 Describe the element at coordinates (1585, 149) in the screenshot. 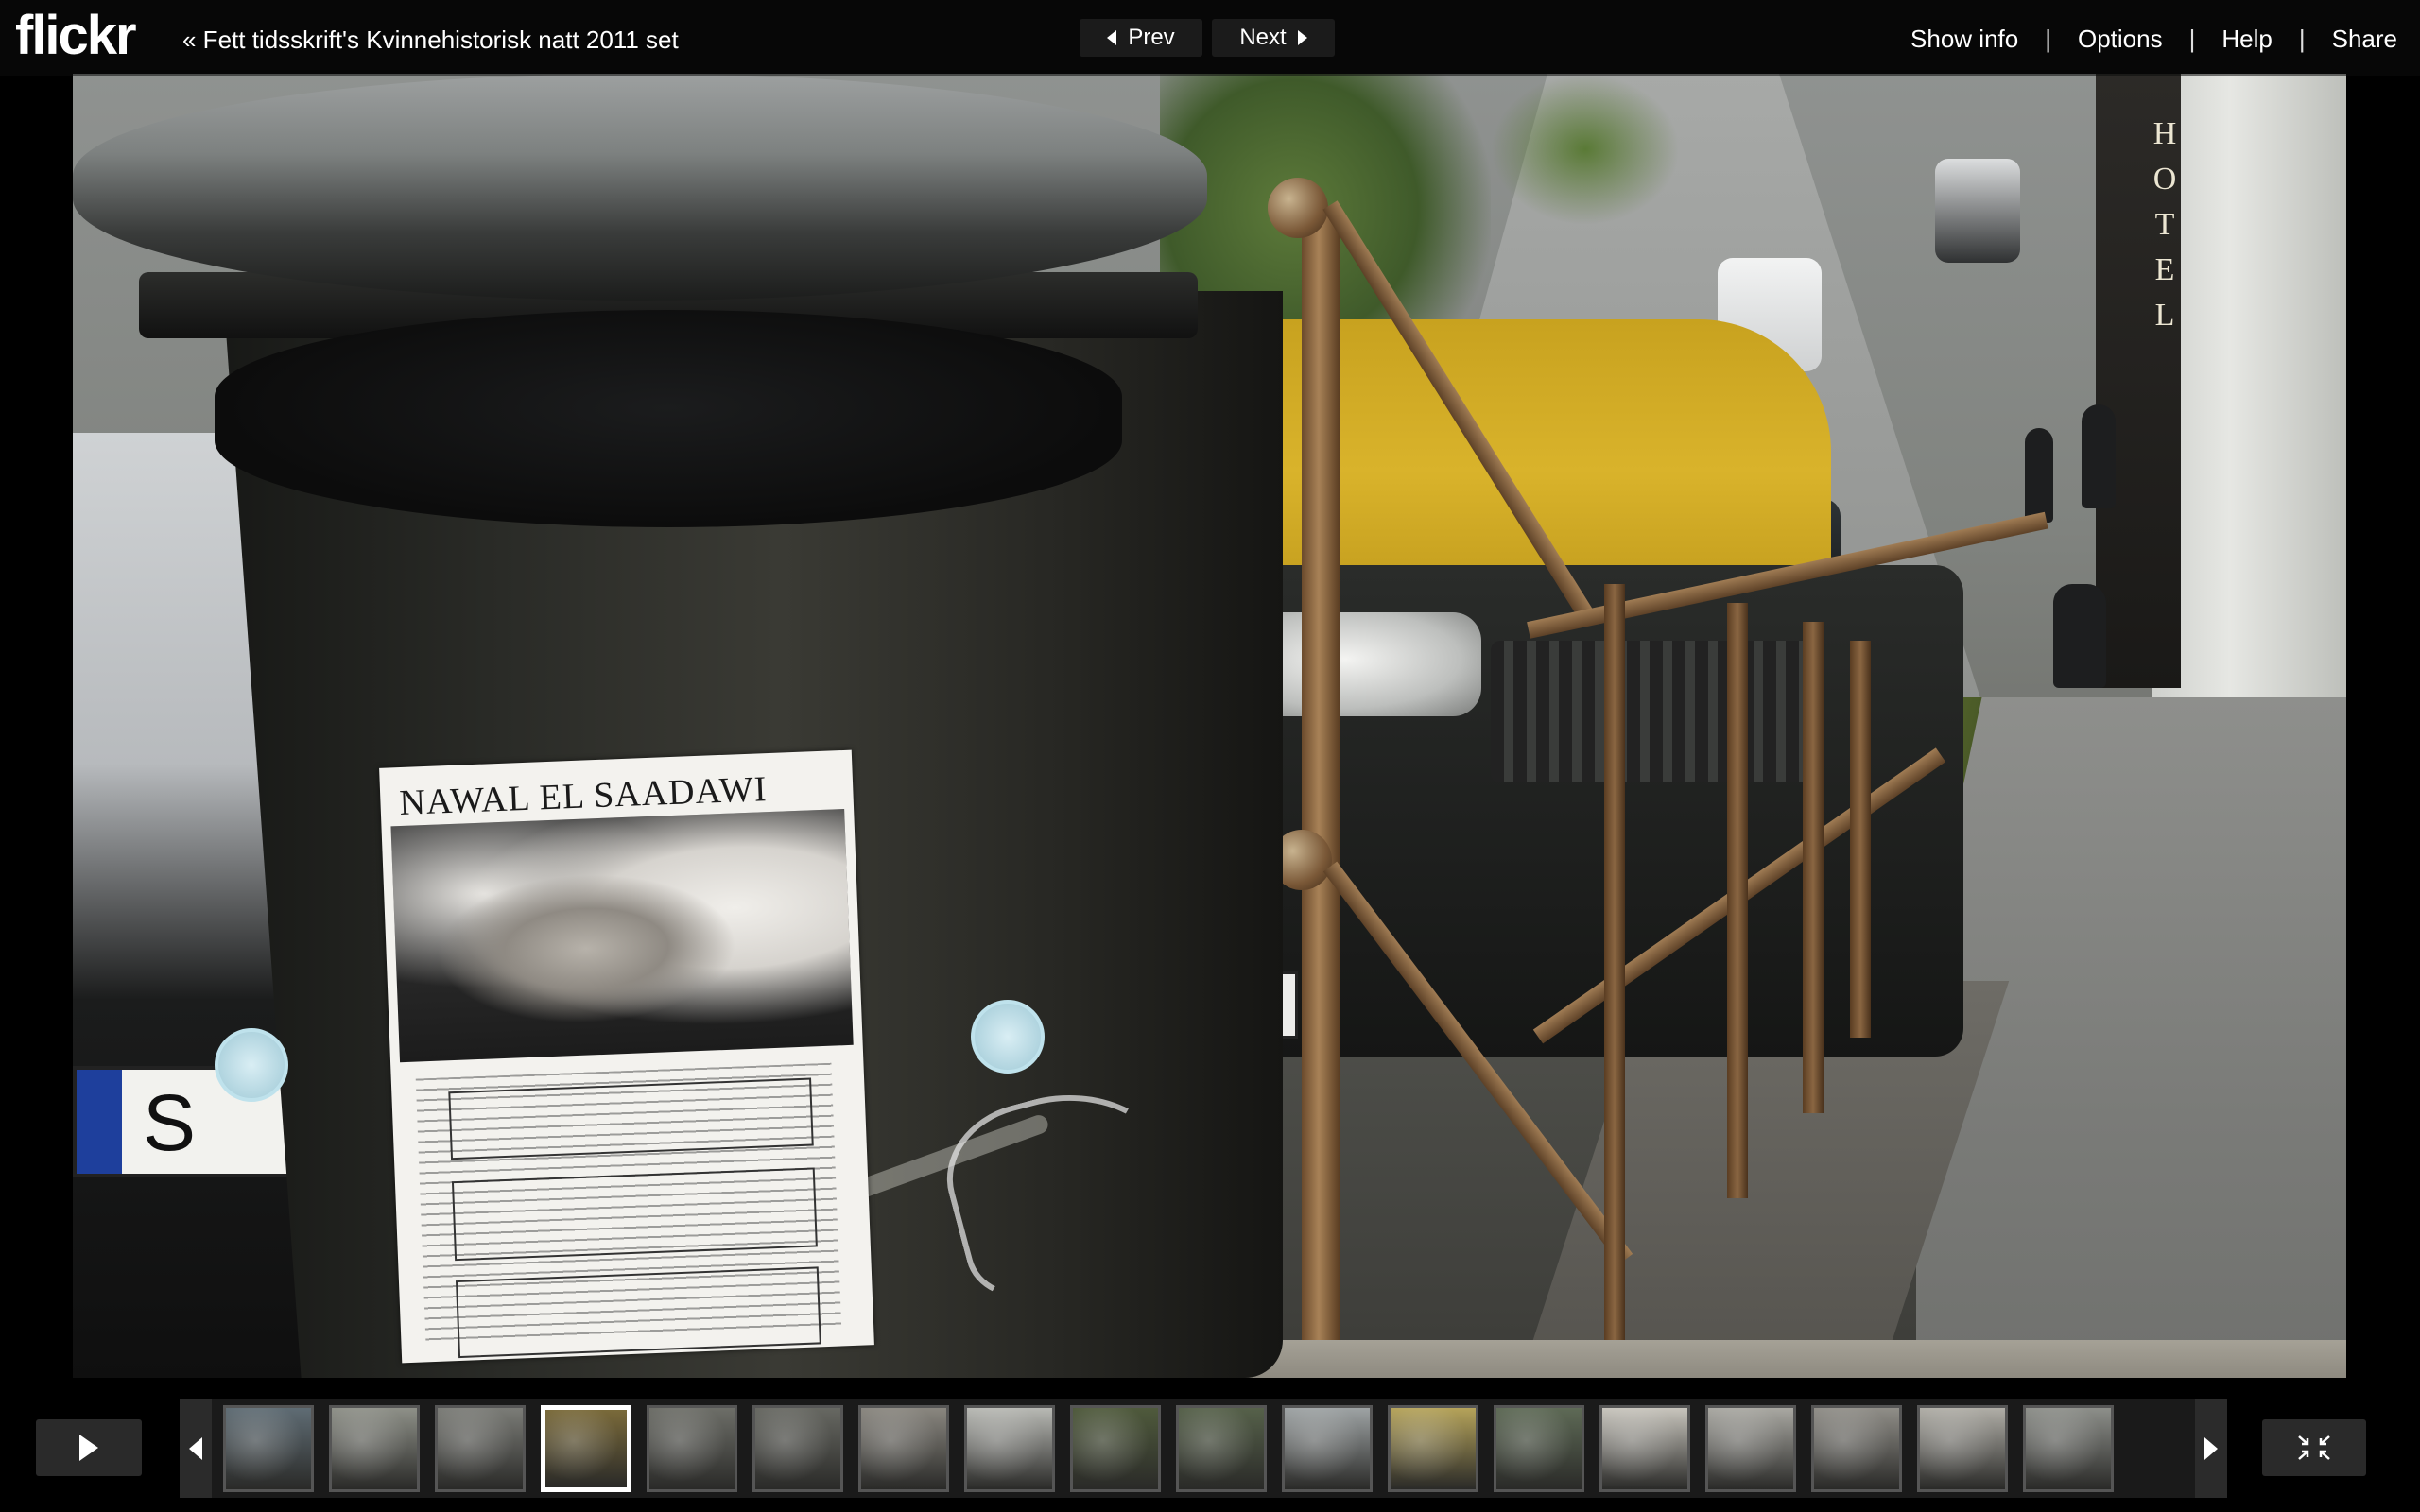

I see `photo-trees` at that location.